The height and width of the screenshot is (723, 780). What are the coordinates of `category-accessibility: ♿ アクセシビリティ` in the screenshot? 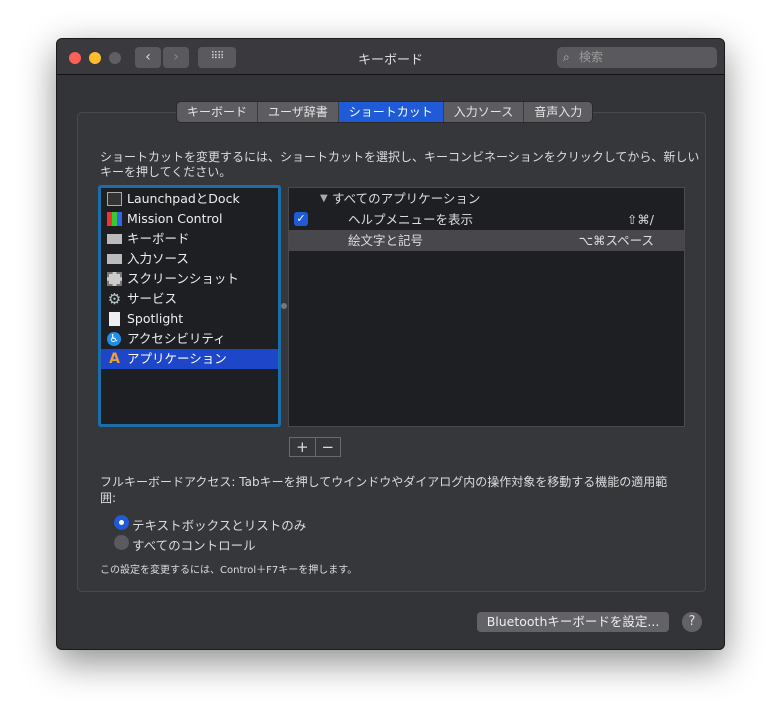 It's located at (189, 339).